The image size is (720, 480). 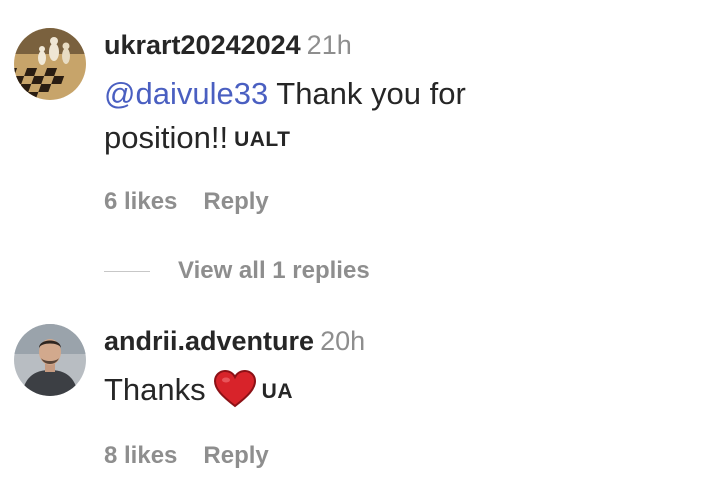 What do you see at coordinates (274, 270) in the screenshot?
I see `view-replies-label: View all 1 replies` at bounding box center [274, 270].